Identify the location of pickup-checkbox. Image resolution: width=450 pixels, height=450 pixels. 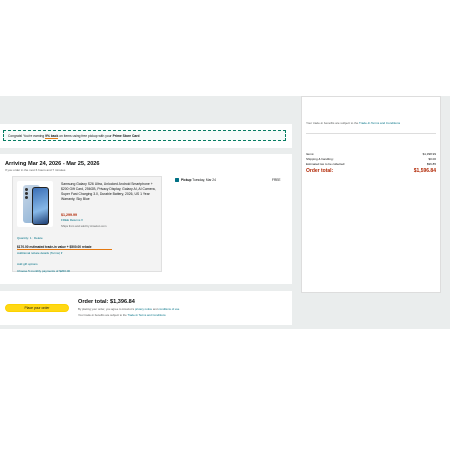
(177, 180).